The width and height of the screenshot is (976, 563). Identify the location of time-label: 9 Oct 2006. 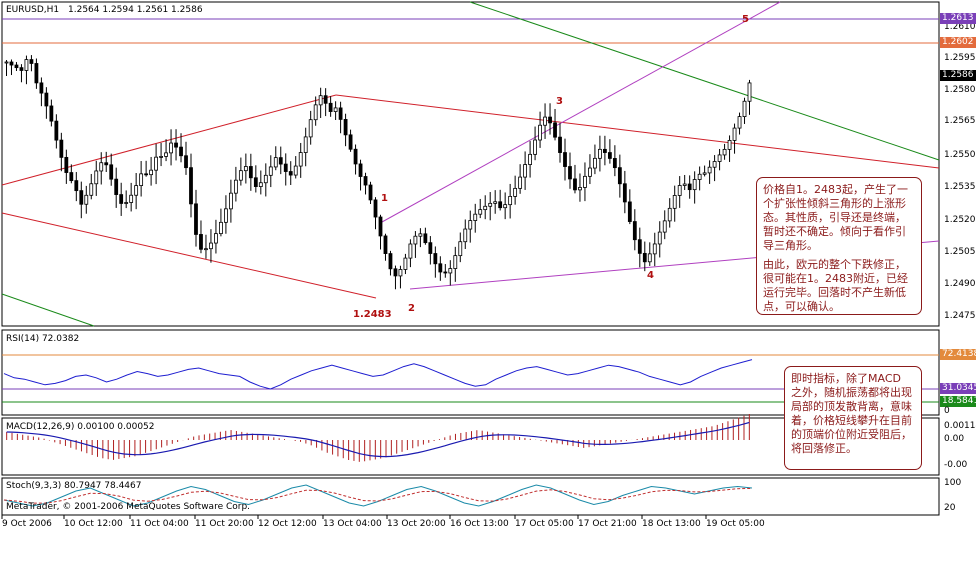
(27, 524).